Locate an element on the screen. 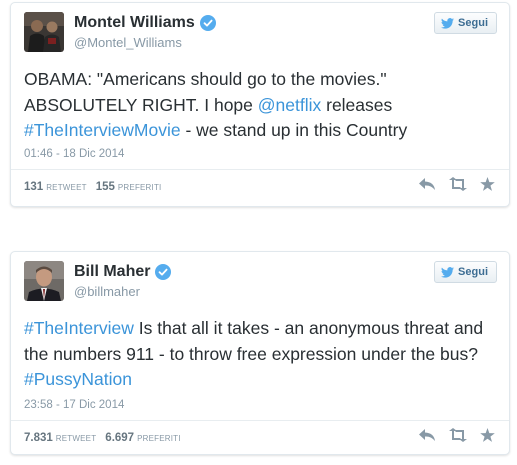 The width and height of the screenshot is (517, 465). mention-link: @netflix is located at coordinates (289, 105).